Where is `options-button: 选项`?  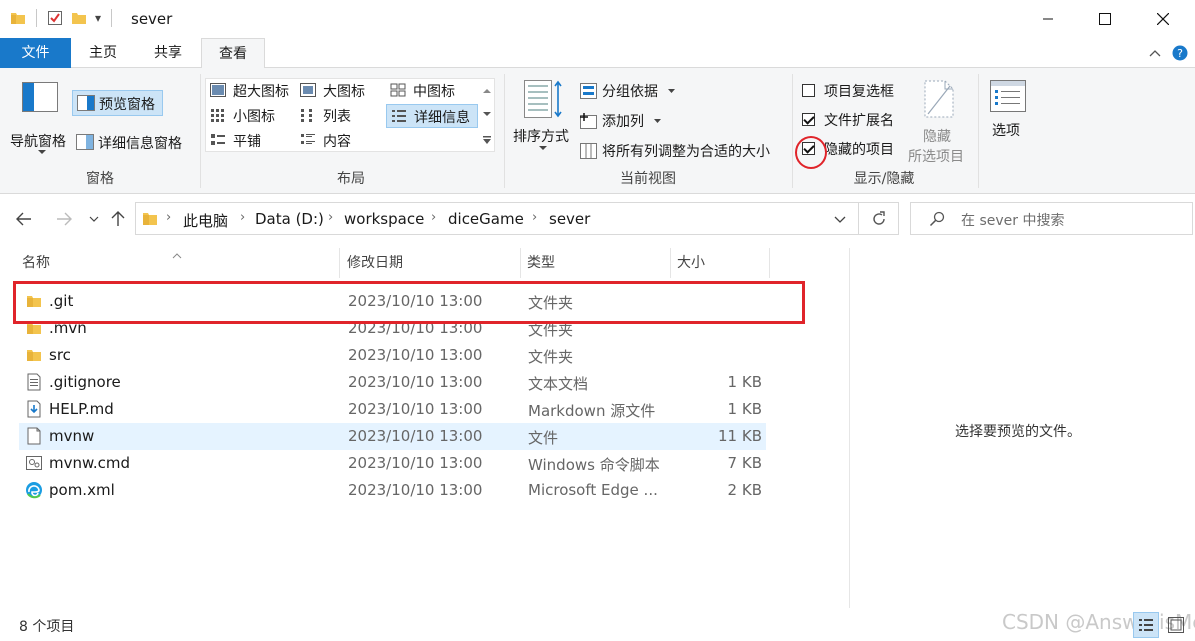
options-button: 选项 is located at coordinates (1007, 118).